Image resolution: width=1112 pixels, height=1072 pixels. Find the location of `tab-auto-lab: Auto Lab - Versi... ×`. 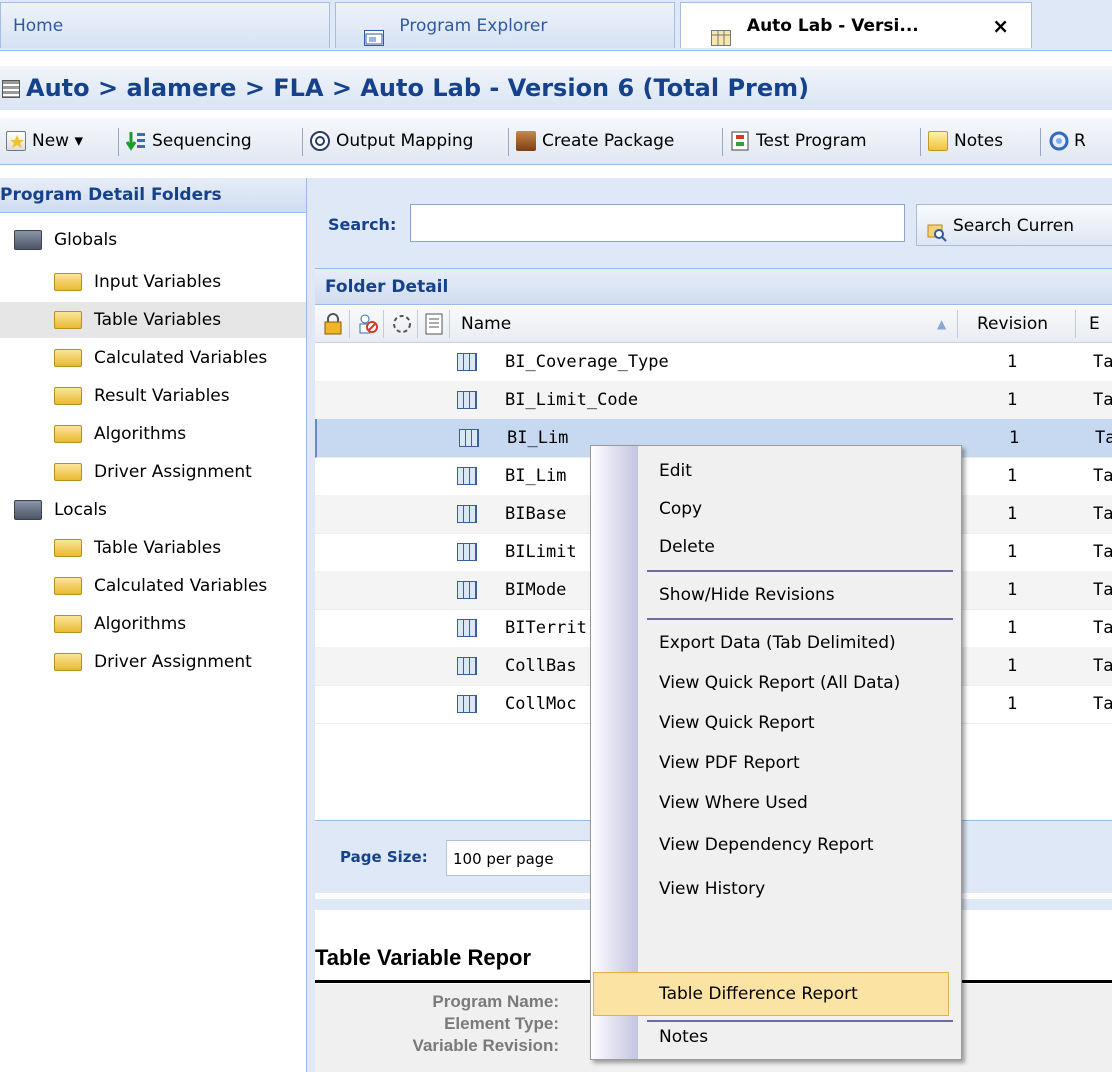

tab-auto-lab: Auto Lab - Versi... × is located at coordinates (856, 25).